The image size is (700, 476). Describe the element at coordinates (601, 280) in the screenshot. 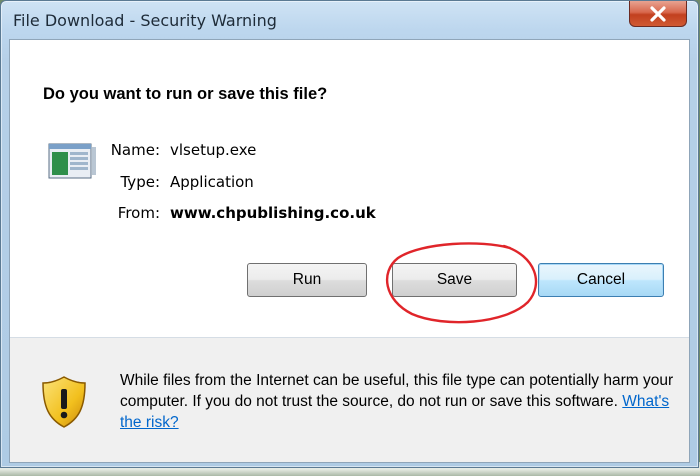

I see `cancel-button: Cancel` at that location.